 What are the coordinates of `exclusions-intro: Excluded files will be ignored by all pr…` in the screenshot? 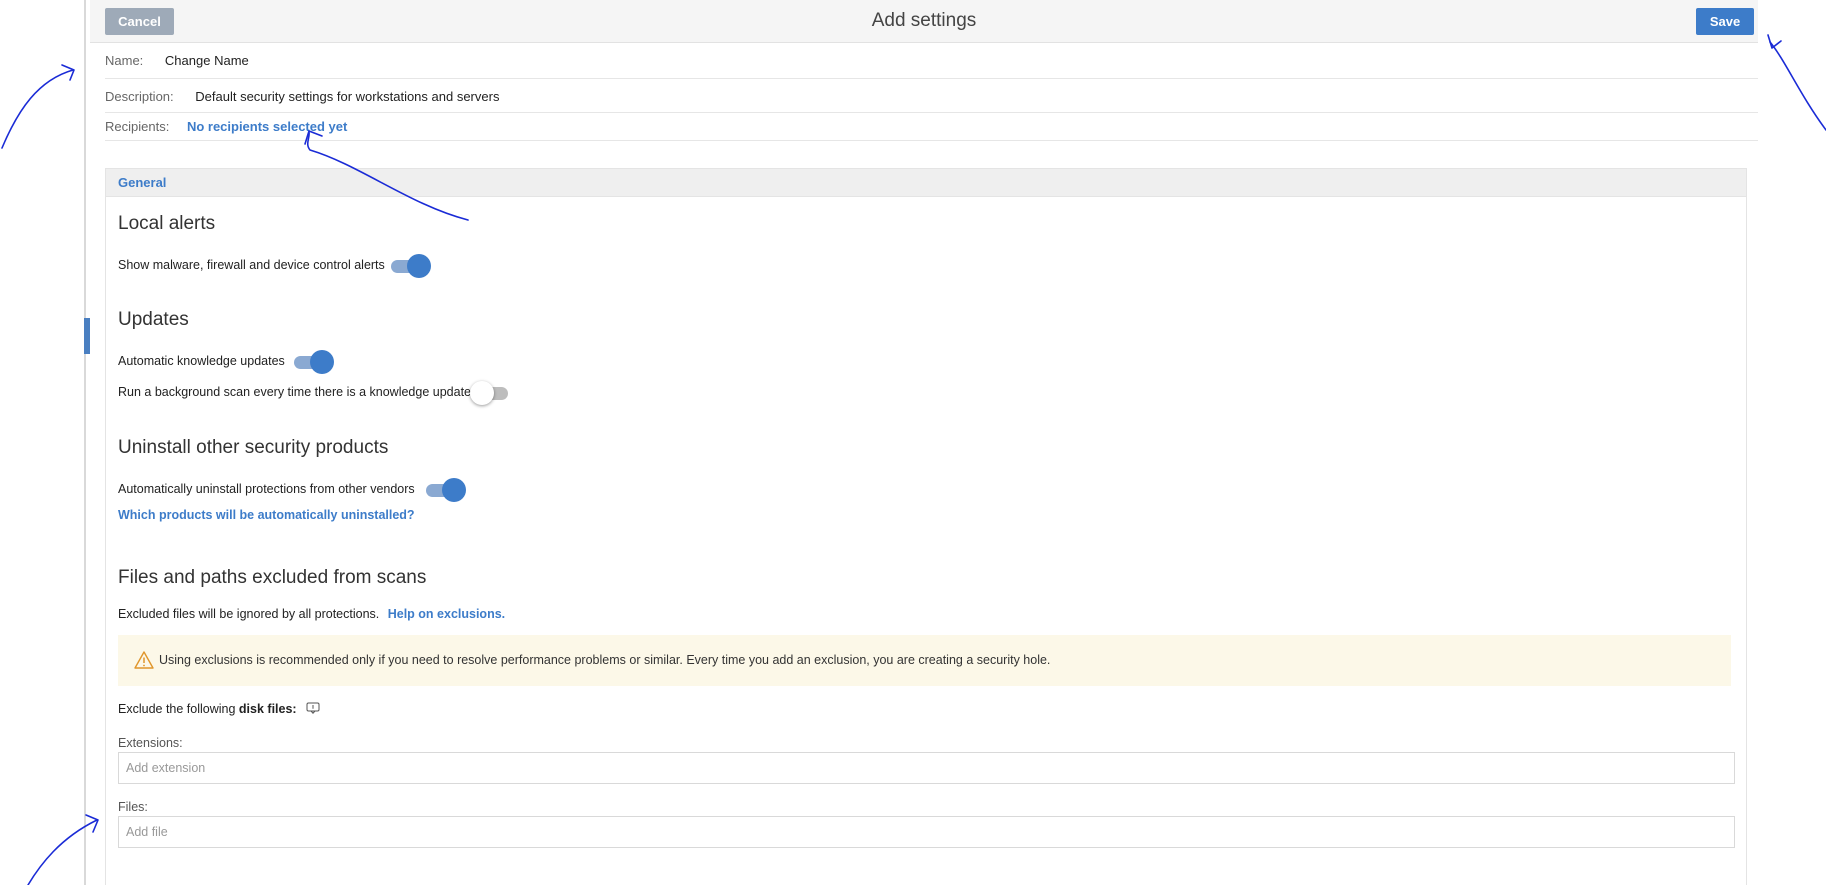 It's located at (311, 614).